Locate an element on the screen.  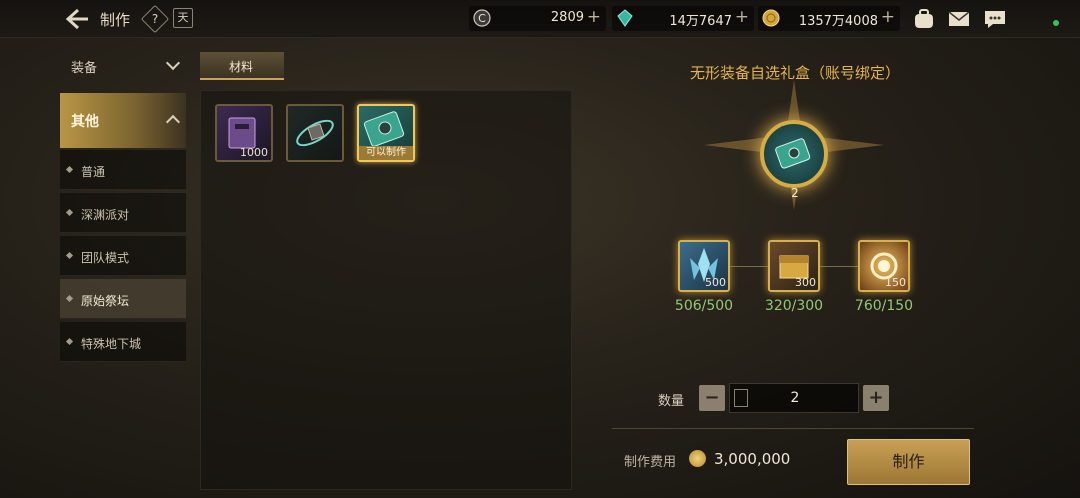
c-coin-value: 2809 is located at coordinates (567, 17).